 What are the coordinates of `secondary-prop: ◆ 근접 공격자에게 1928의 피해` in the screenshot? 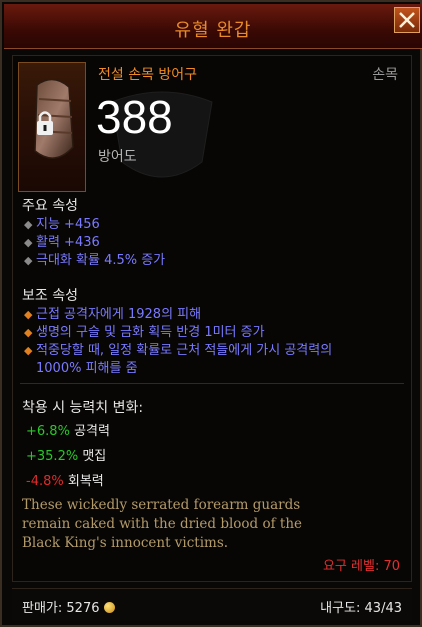 It's located at (113, 314).